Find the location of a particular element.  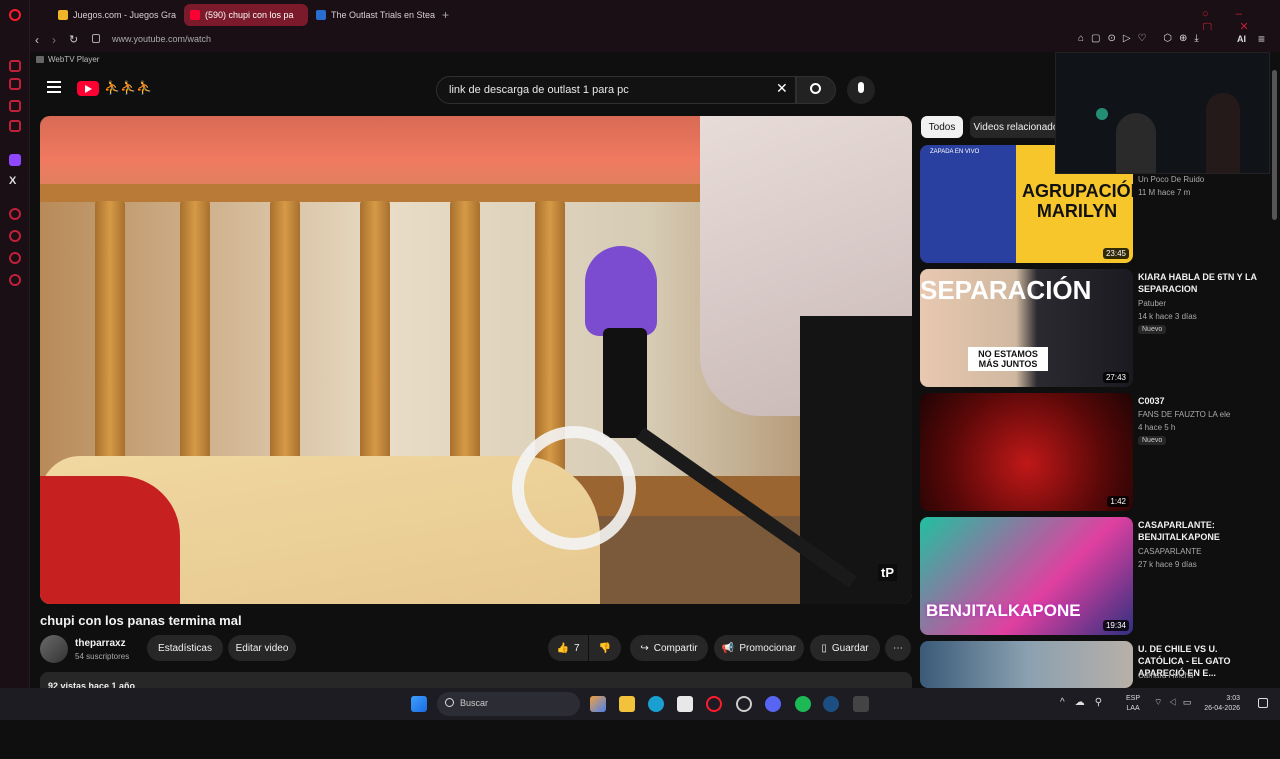

channel: Un Poco De Ruido is located at coordinates (1171, 179).